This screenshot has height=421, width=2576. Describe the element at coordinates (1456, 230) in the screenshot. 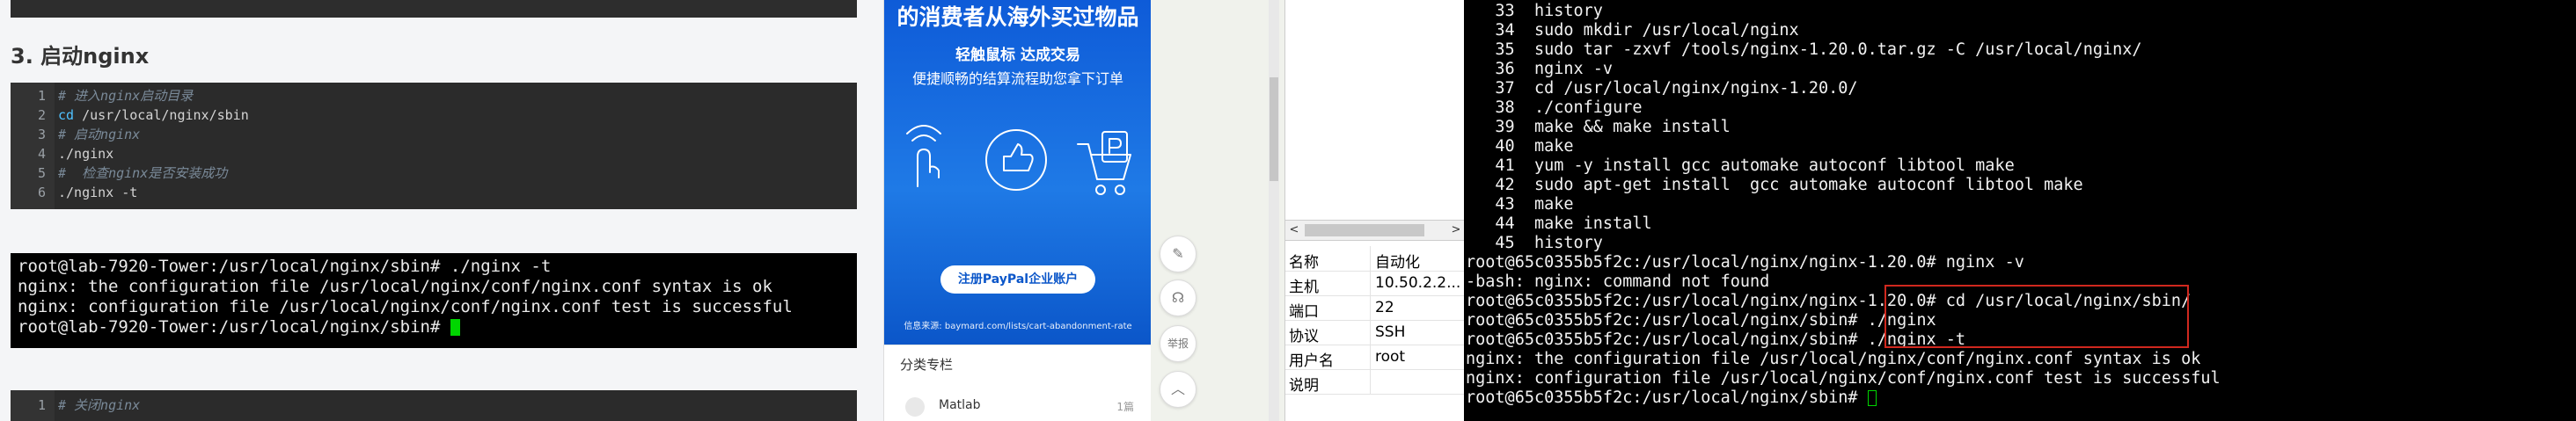

I see `scroll-right-icon: >` at that location.